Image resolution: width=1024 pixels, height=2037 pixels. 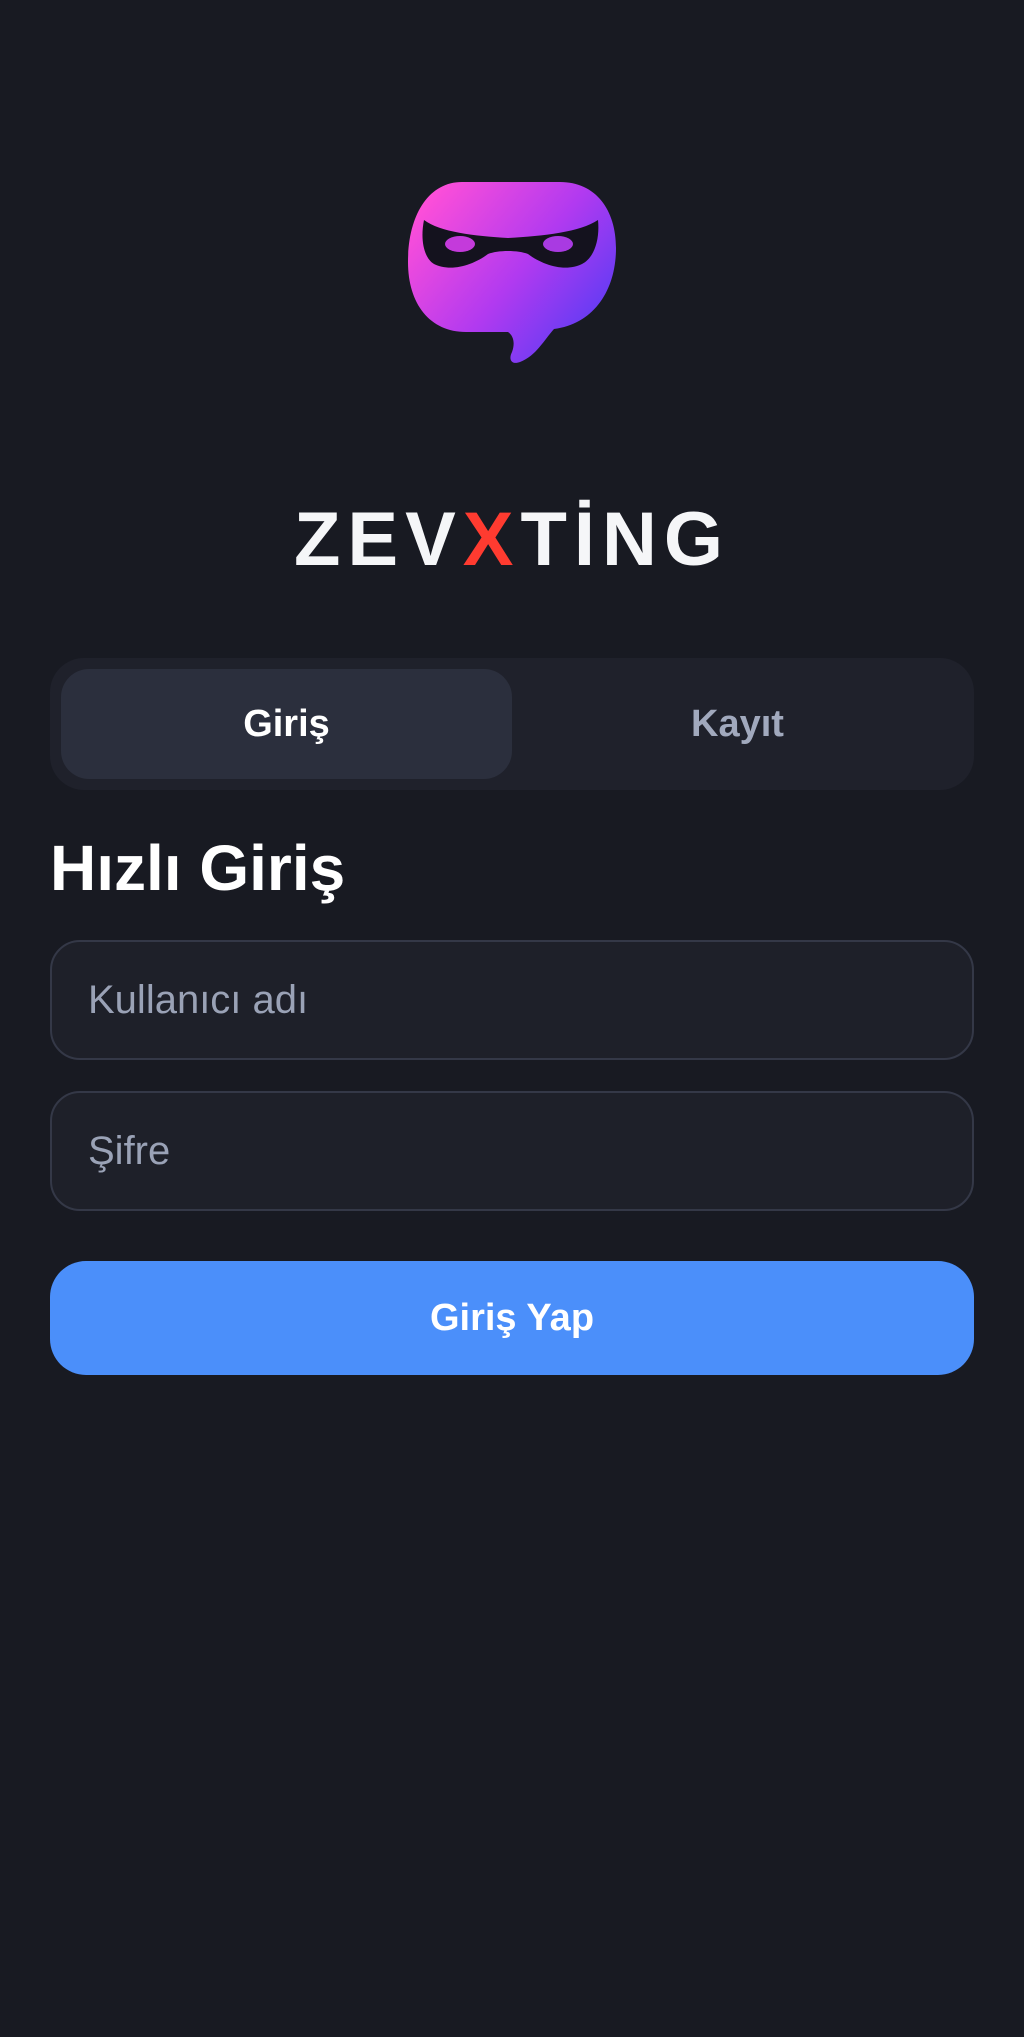 I want to click on tab-login-label: Giriş, so click(x=286, y=723).